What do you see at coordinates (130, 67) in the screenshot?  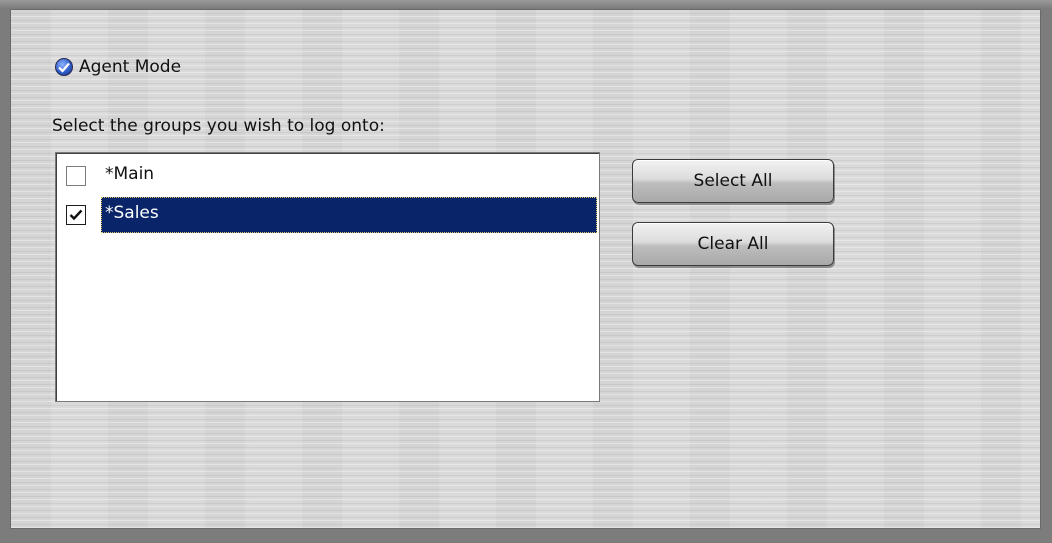 I see `agent-mode-label: Agent Mode` at bounding box center [130, 67].